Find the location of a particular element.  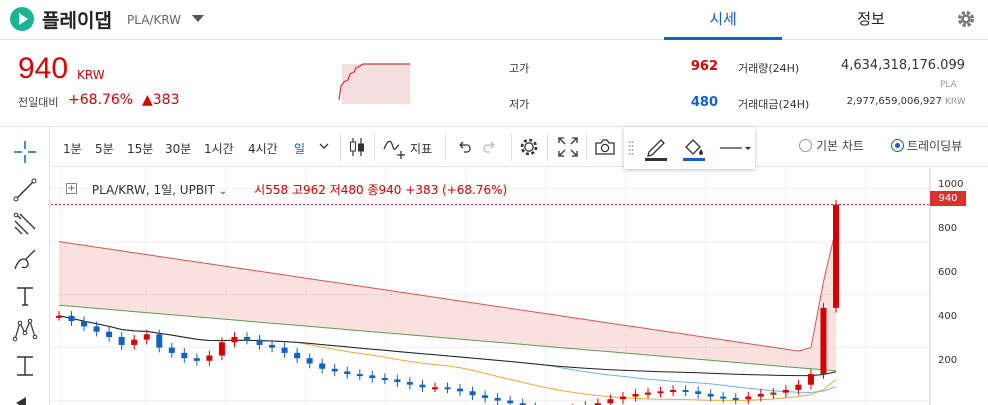

trend-line-icon is located at coordinates (25, 190).